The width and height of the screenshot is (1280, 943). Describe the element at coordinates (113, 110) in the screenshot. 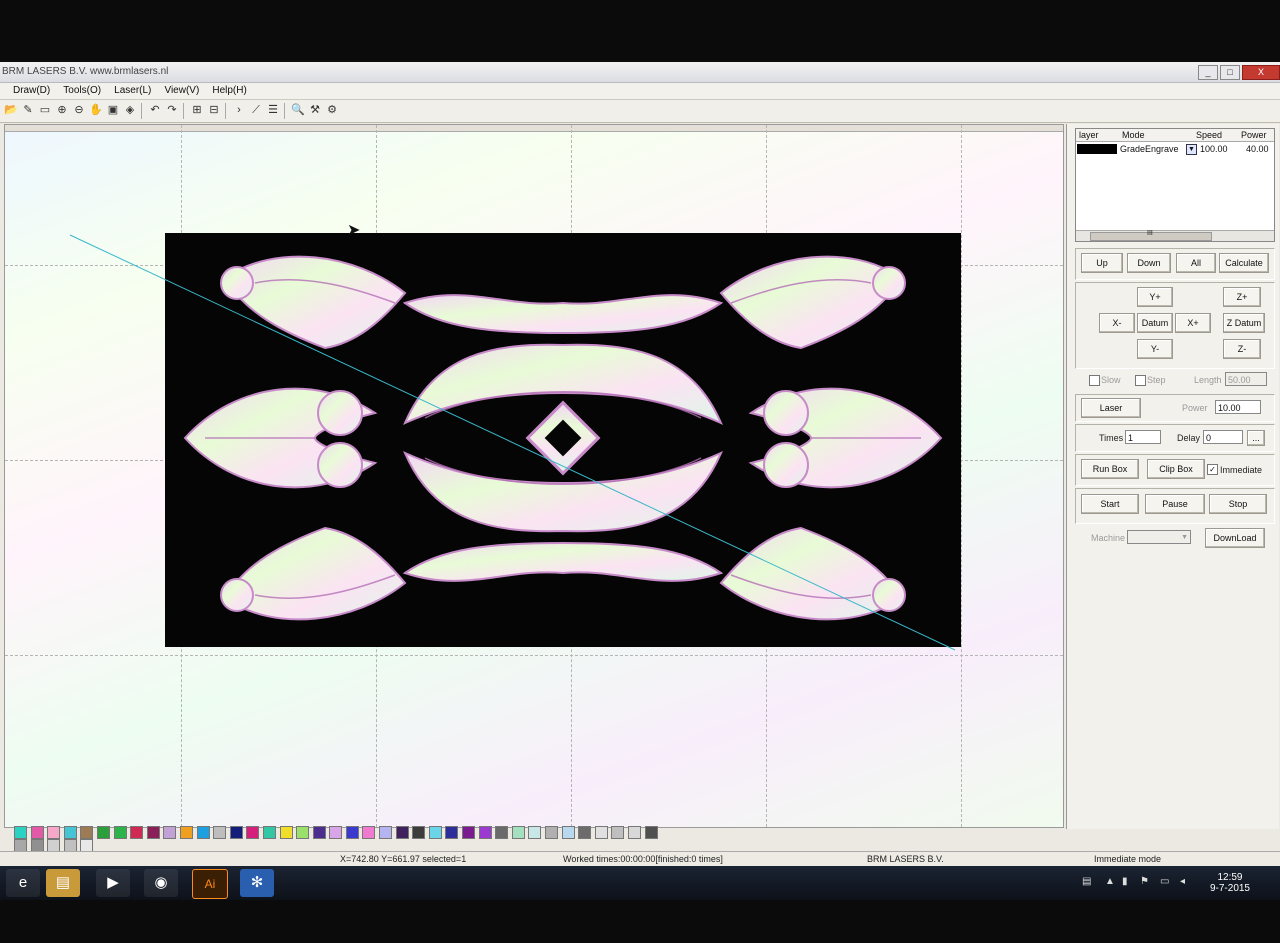

I see `image-icon: ▣` at that location.